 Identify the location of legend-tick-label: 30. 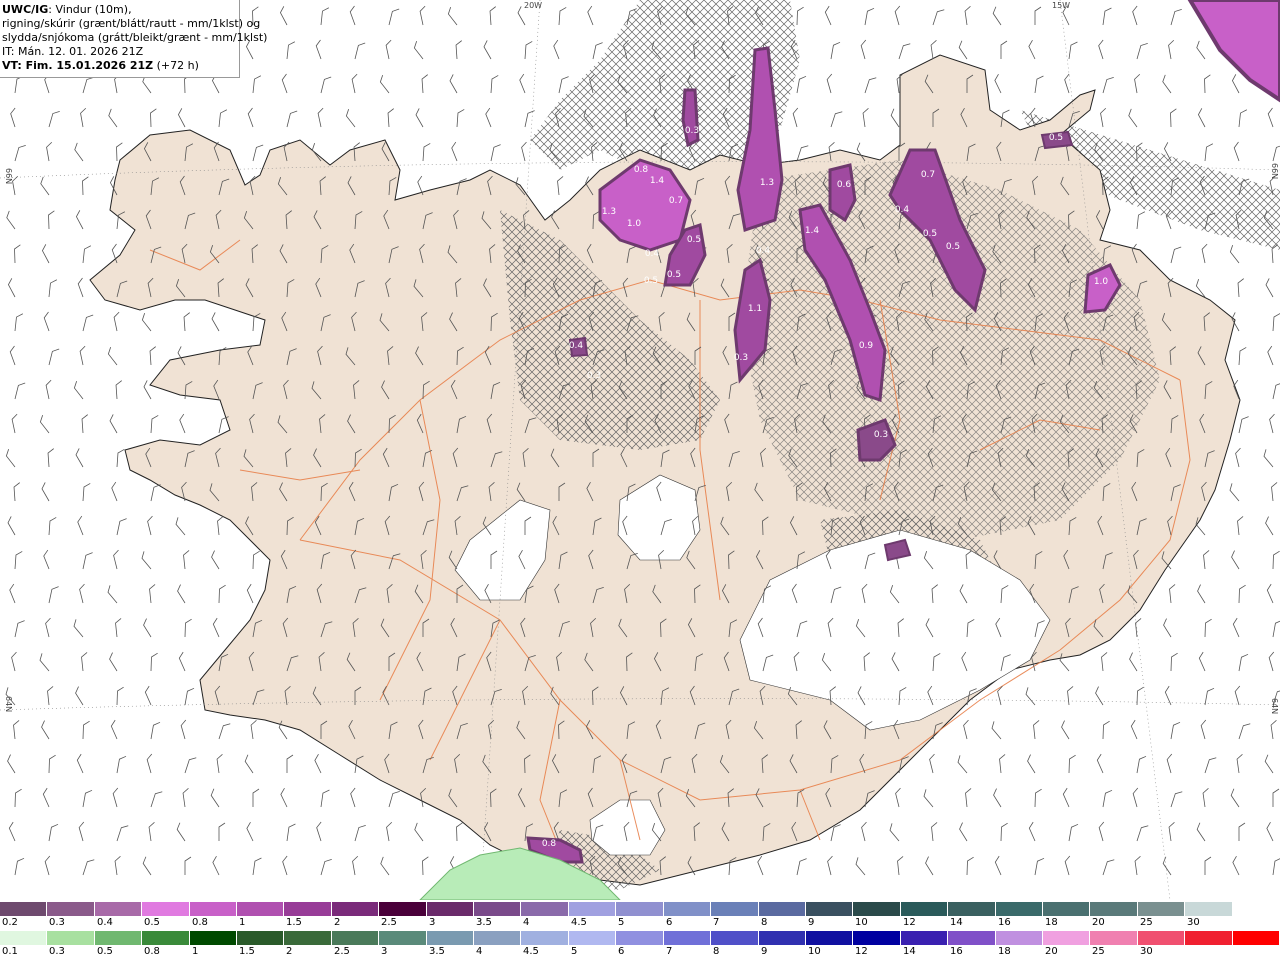
(1146, 951).